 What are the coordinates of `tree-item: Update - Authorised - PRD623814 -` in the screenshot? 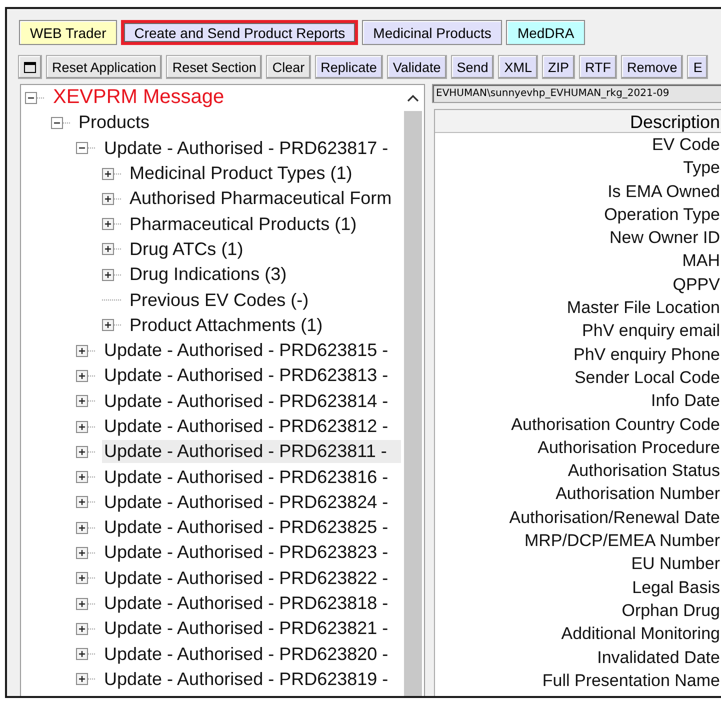 It's located at (246, 401).